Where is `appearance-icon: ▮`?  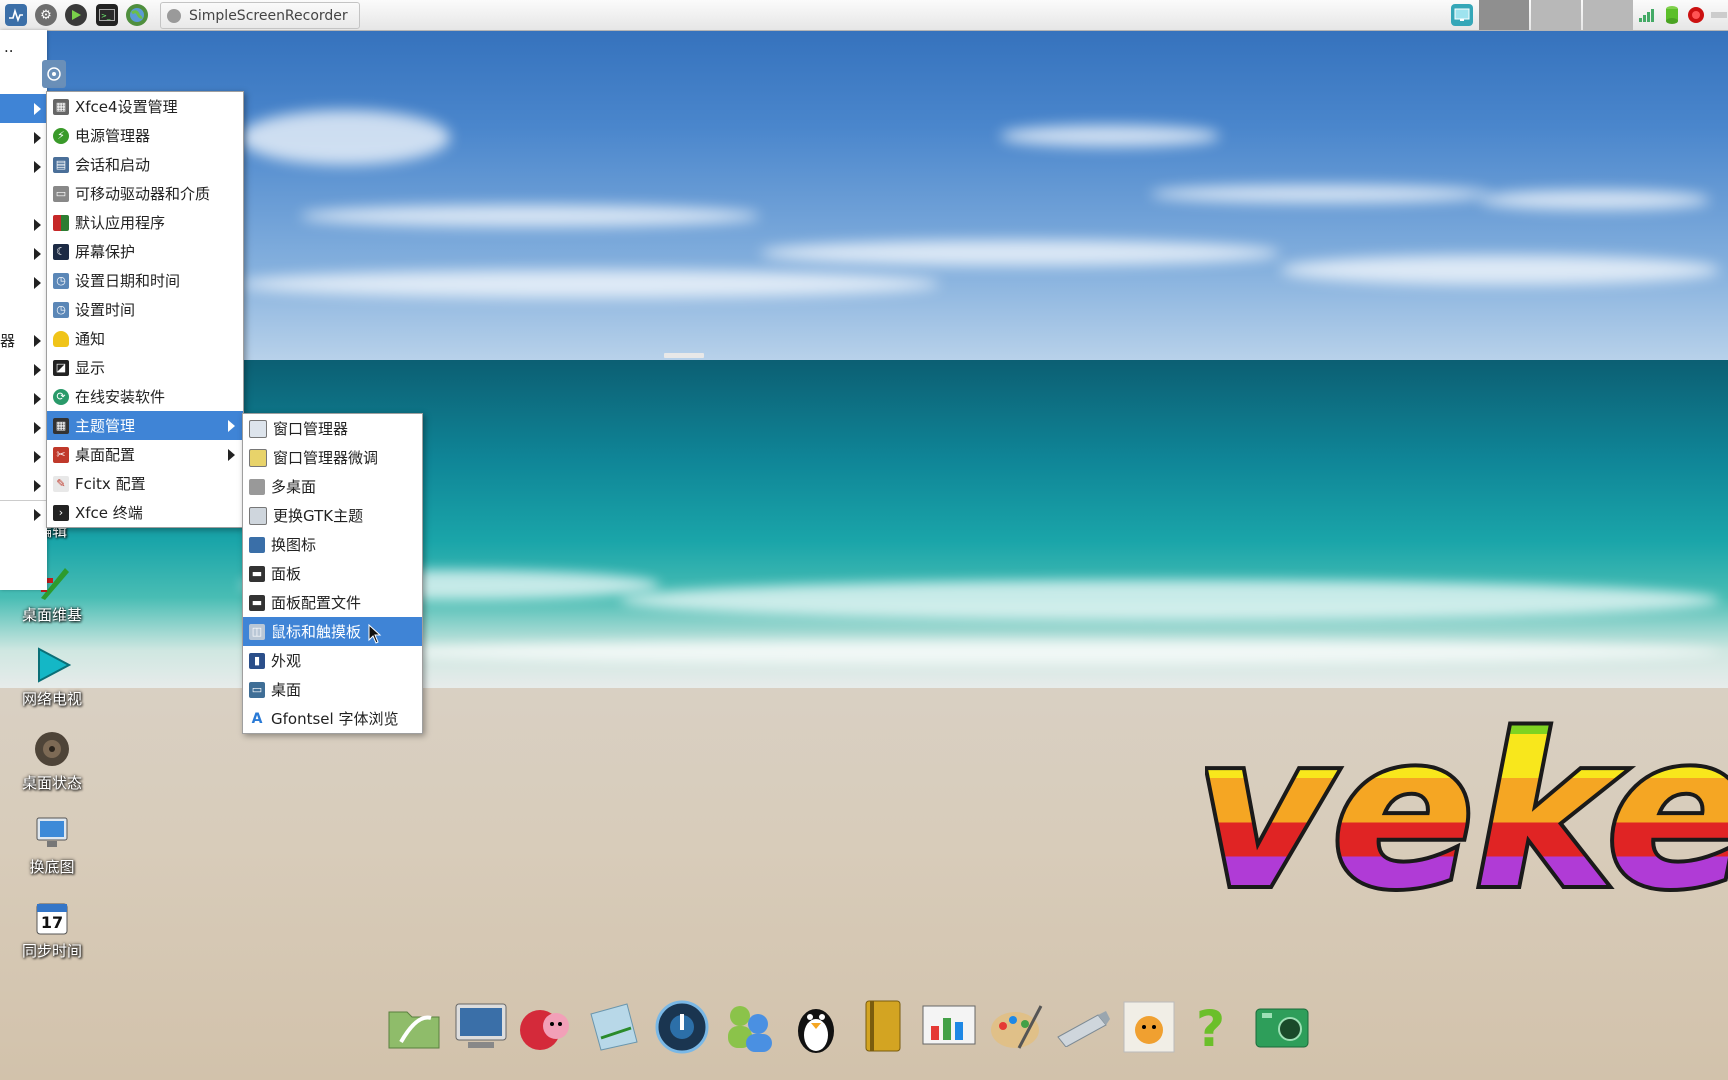 appearance-icon: ▮ is located at coordinates (257, 660).